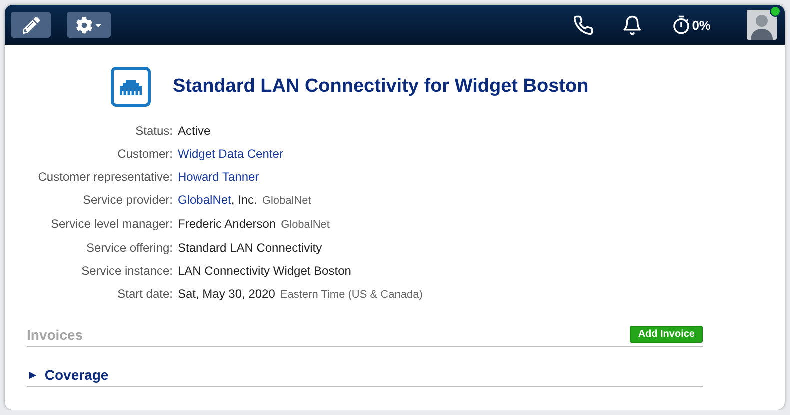  Describe the element at coordinates (144, 154) in the screenshot. I see `field-label: Customer:` at that location.